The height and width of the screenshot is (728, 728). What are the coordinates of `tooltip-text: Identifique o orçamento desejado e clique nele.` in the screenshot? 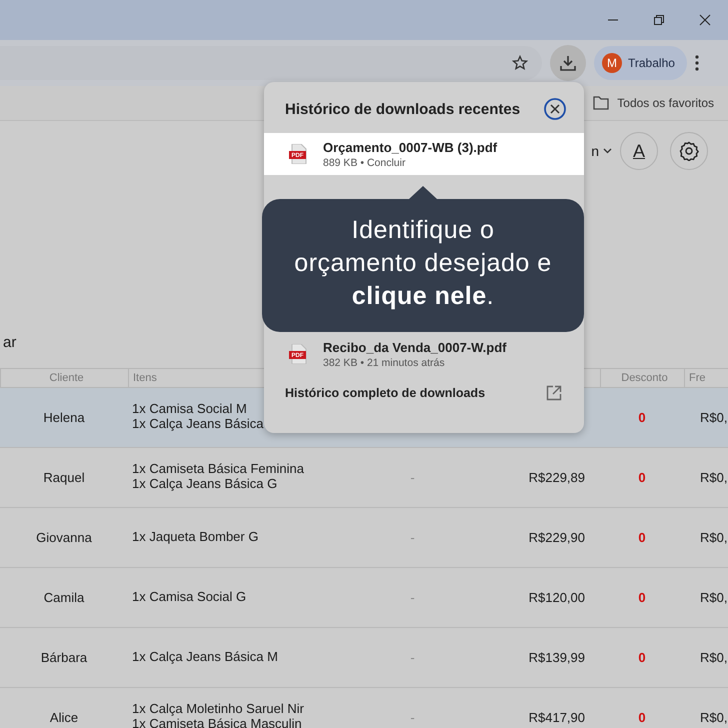 It's located at (423, 263).